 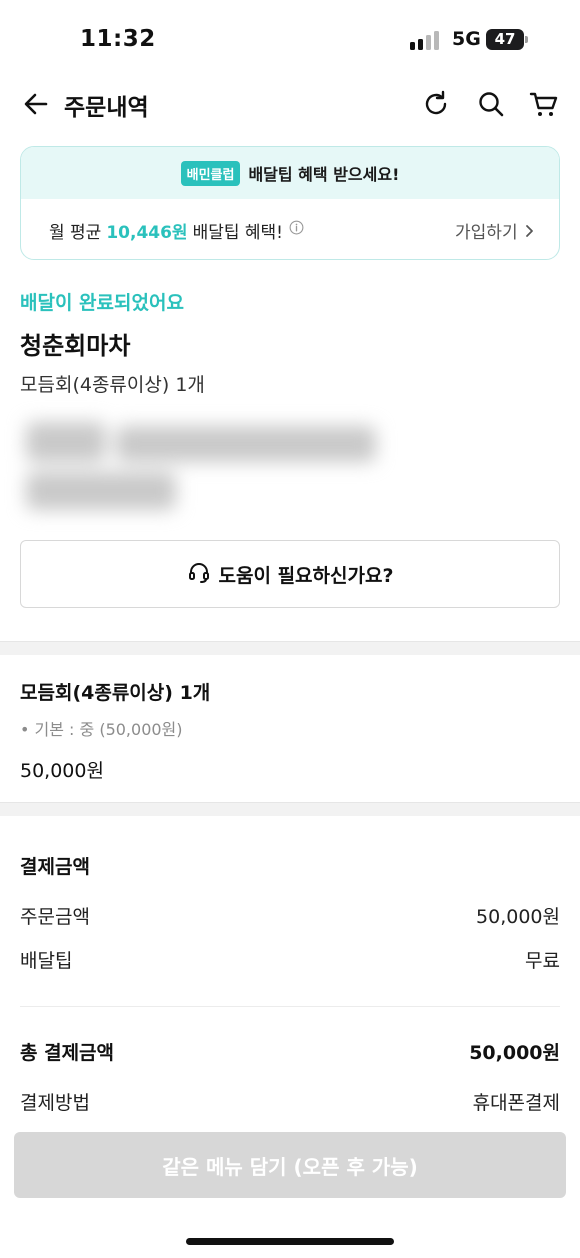 What do you see at coordinates (112, 385) in the screenshot?
I see `order-item-summary: 모듬회(4종류이상) 1개` at bounding box center [112, 385].